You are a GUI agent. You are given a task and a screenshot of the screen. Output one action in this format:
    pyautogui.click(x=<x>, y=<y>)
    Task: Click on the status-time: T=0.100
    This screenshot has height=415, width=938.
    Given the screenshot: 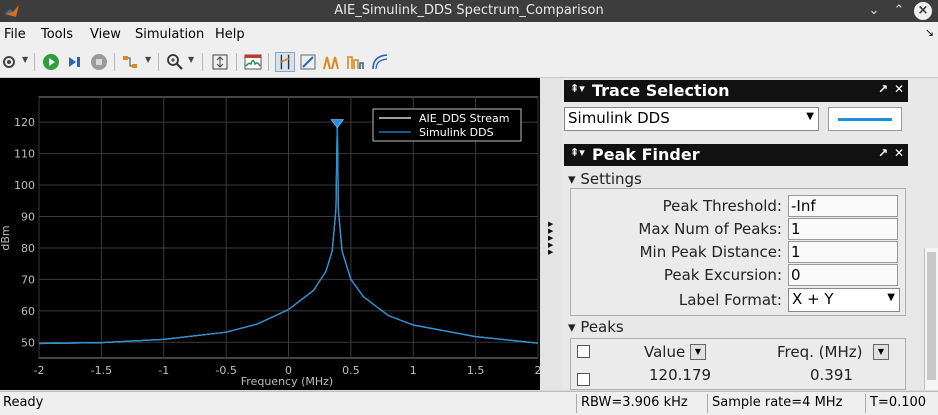 What is the action you would take?
    pyautogui.click(x=898, y=402)
    